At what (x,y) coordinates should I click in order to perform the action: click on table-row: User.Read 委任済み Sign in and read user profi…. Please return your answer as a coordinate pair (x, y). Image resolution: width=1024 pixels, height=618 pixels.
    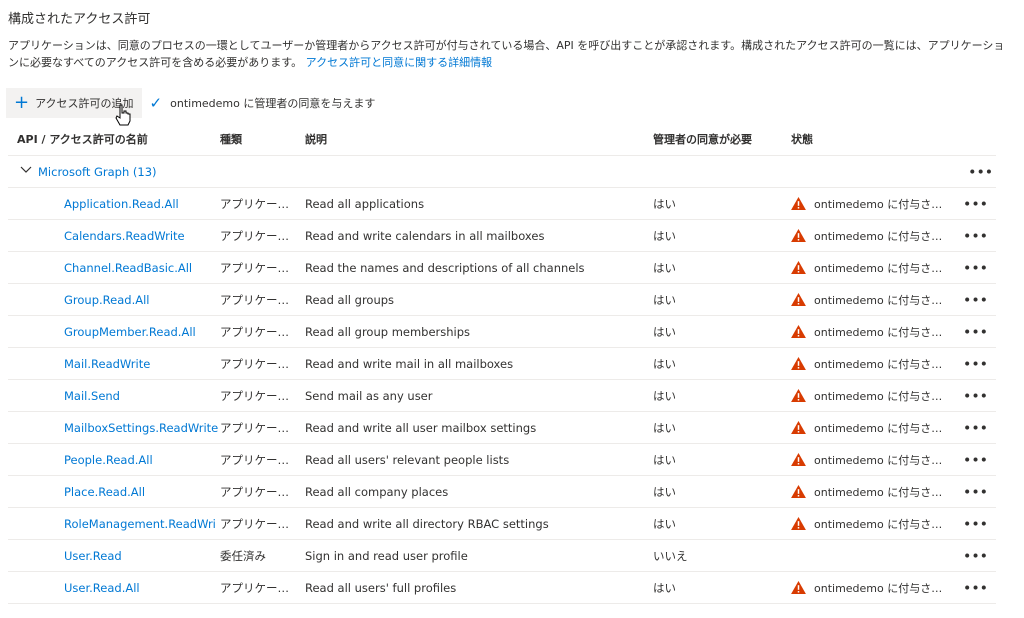
    Looking at the image, I should click on (502, 556).